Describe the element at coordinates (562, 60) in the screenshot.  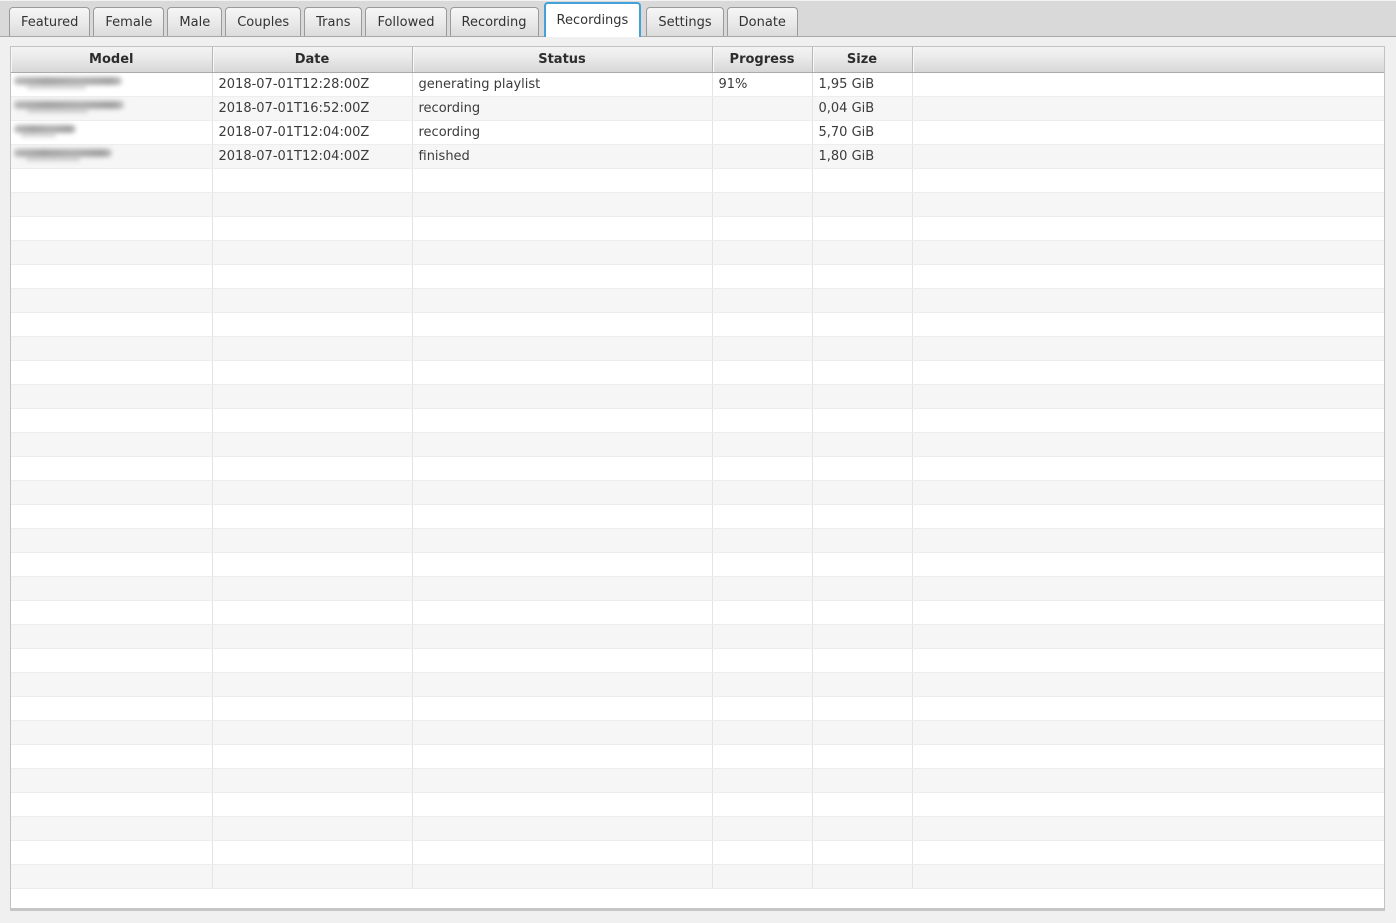
I see `column-header-status: Status` at that location.